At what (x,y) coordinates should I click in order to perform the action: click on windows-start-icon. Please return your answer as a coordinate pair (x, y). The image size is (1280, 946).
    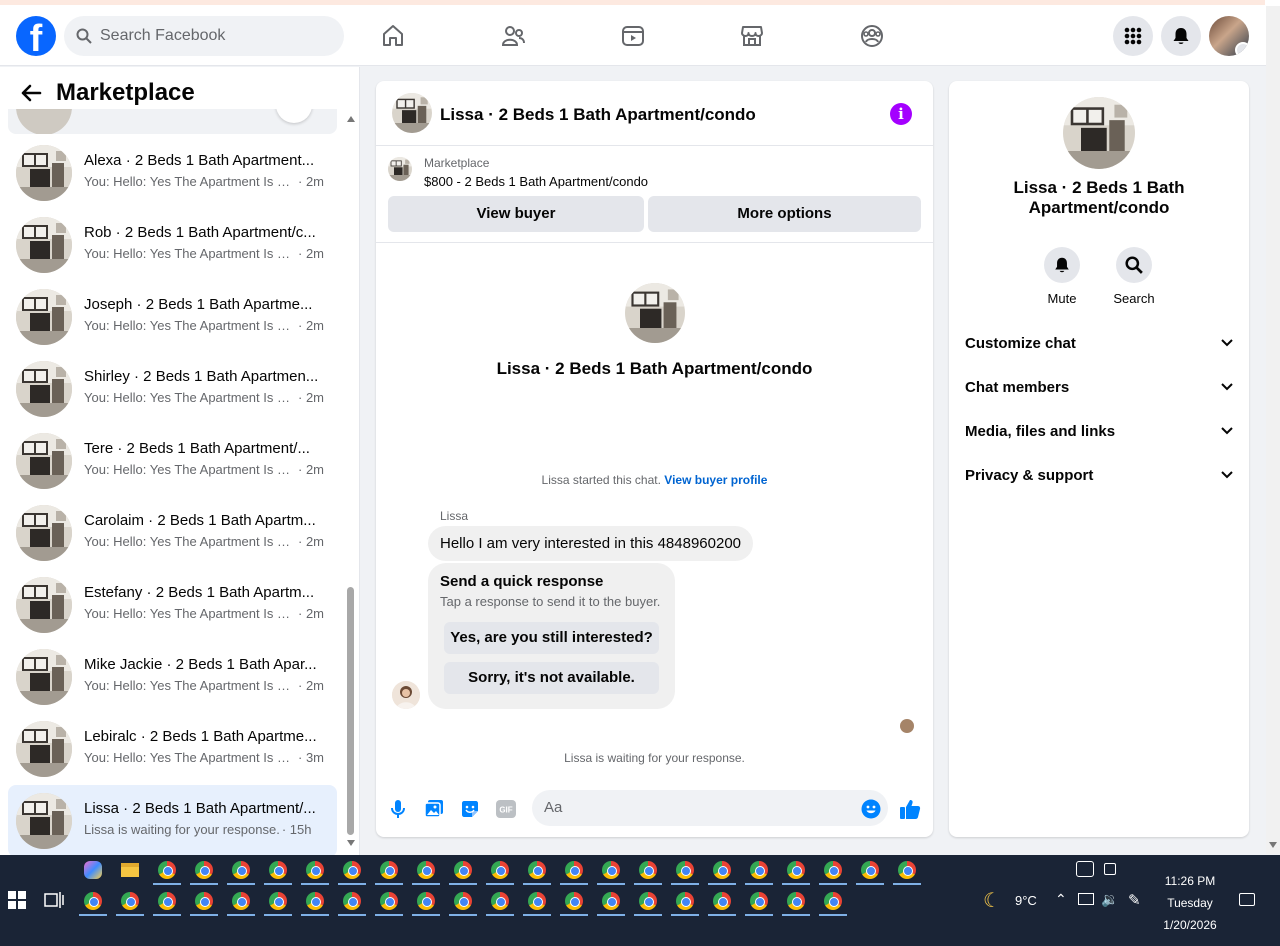
    Looking at the image, I should click on (19, 902).